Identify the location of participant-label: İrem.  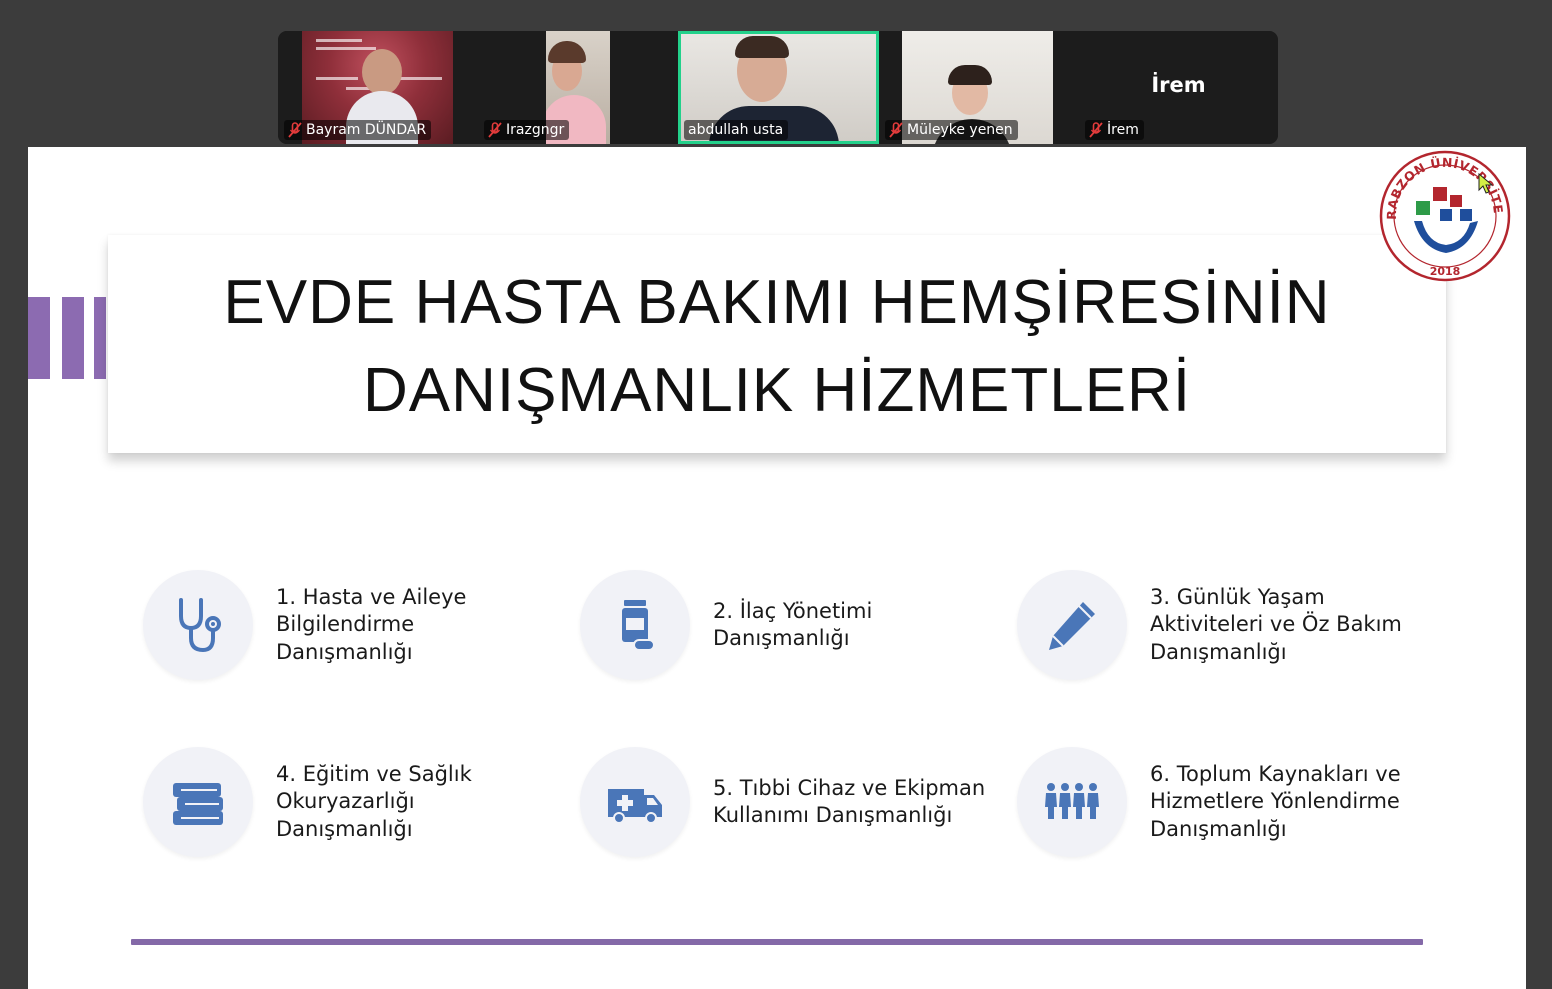
(1114, 130).